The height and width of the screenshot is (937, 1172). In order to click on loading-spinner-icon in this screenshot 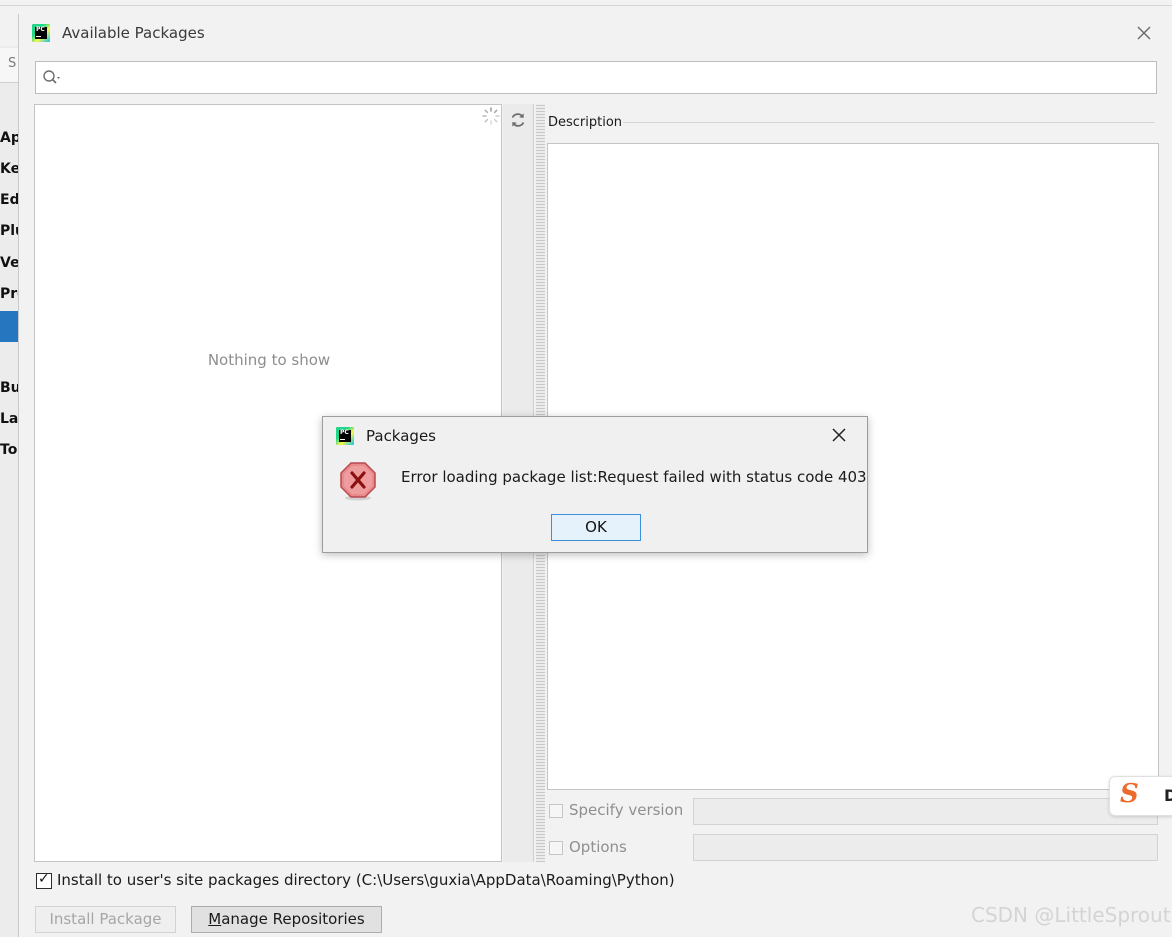, I will do `click(491, 118)`.